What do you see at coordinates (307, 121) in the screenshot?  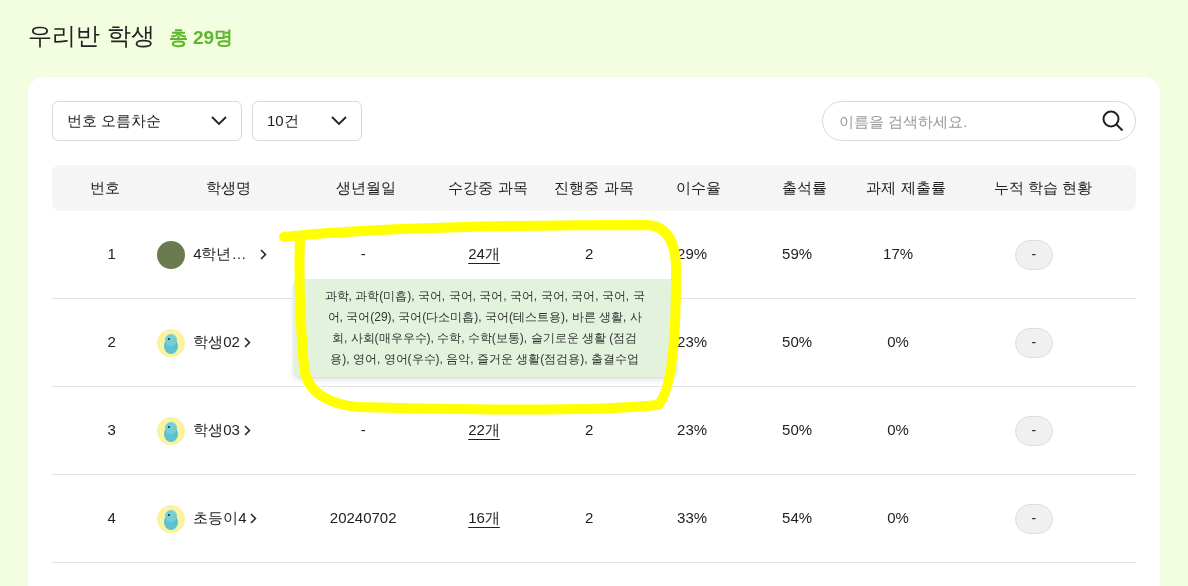 I see `page-size-dropdown: 10건` at bounding box center [307, 121].